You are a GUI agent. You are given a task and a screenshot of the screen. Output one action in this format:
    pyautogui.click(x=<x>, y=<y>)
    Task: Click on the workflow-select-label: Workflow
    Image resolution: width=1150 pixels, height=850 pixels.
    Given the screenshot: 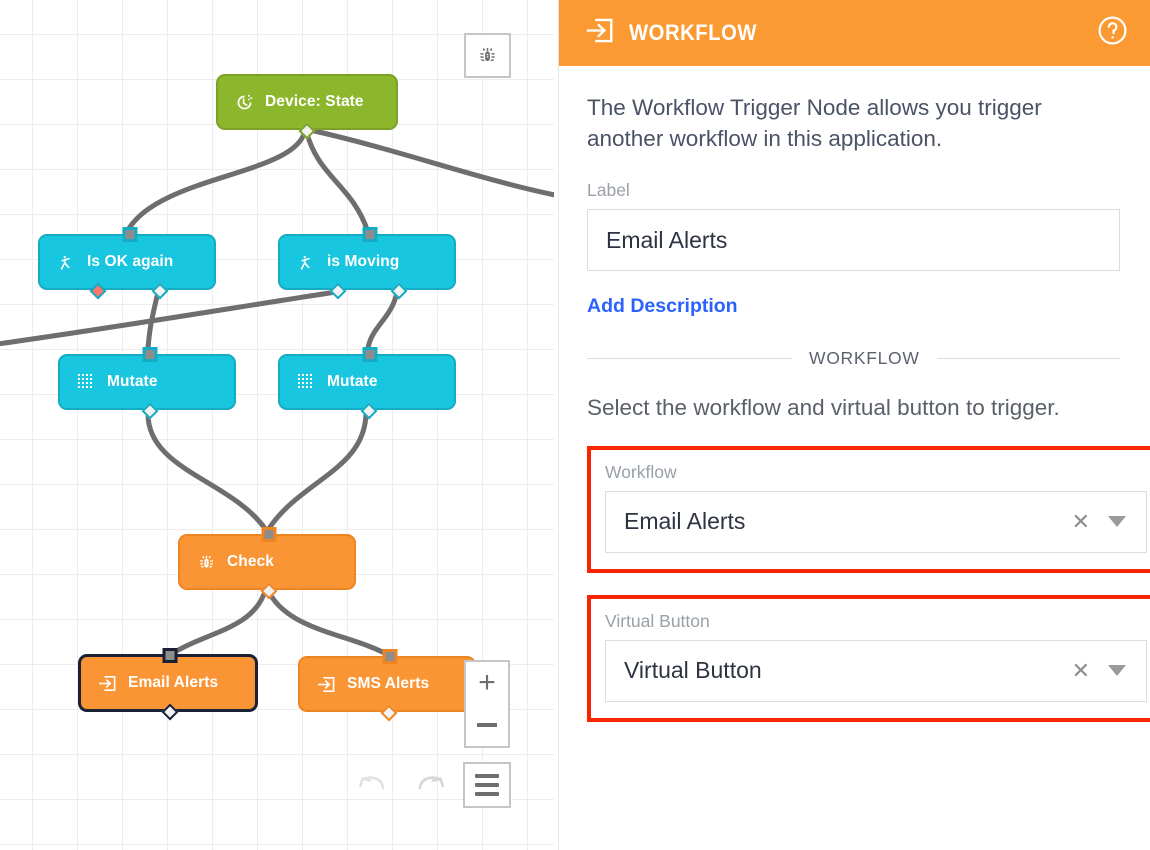 What is the action you would take?
    pyautogui.click(x=641, y=471)
    